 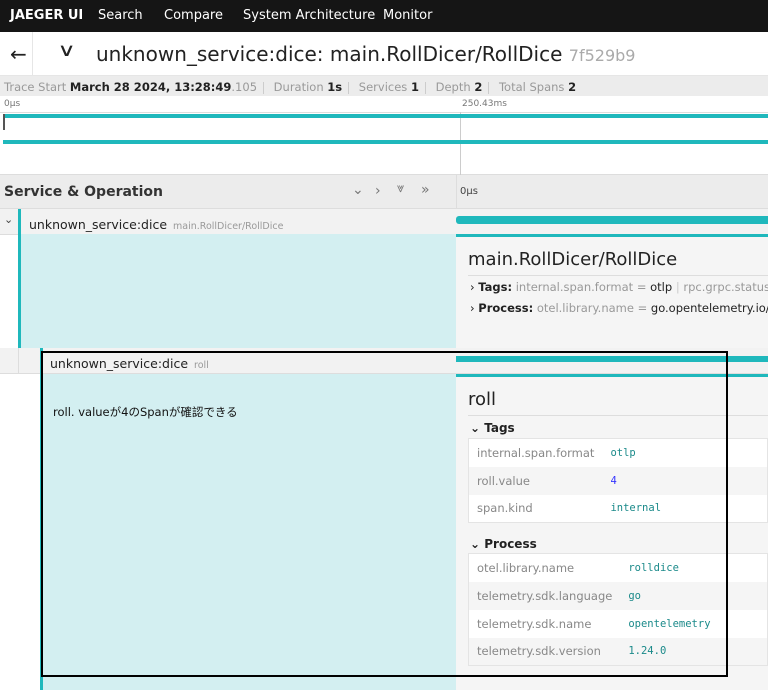 I want to click on column-title: Service & Operation, so click(x=84, y=192).